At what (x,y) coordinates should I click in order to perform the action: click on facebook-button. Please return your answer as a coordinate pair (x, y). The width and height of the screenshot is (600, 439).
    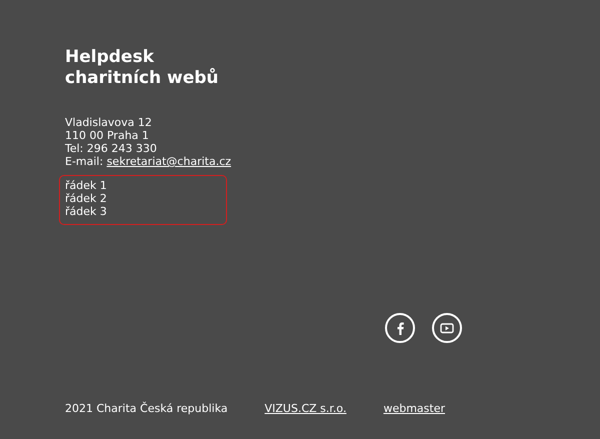
    Looking at the image, I should click on (400, 328).